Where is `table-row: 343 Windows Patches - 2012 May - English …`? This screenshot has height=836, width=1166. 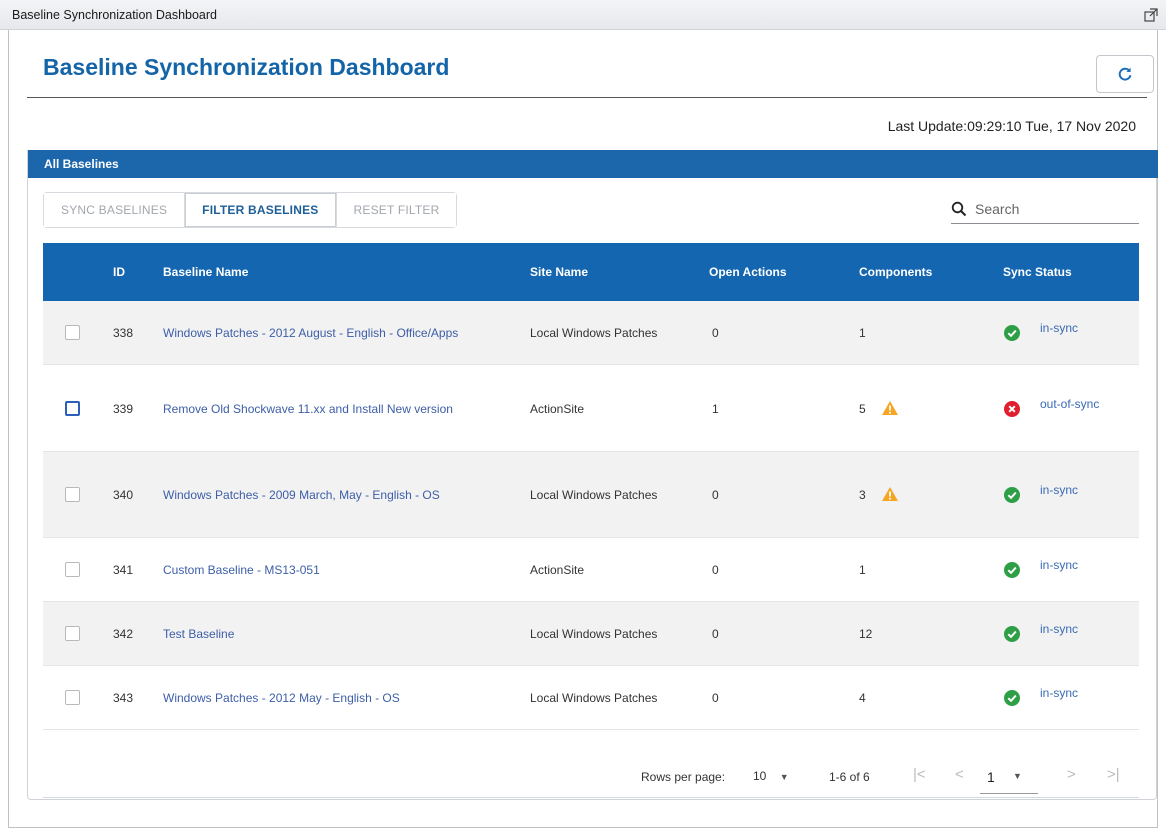 table-row: 343 Windows Patches - 2012 May - English … is located at coordinates (591, 698).